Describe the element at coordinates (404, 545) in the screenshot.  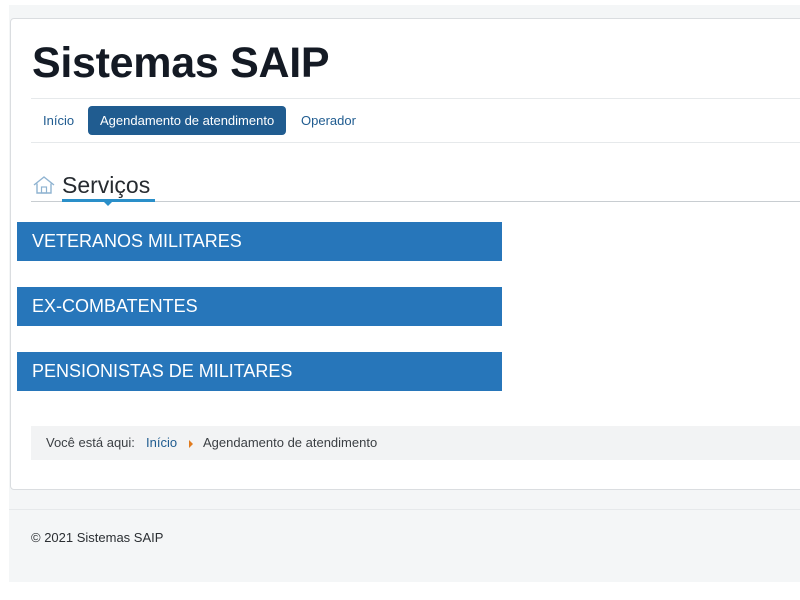
I see `footer: © 2021 Sistemas SAIP` at that location.